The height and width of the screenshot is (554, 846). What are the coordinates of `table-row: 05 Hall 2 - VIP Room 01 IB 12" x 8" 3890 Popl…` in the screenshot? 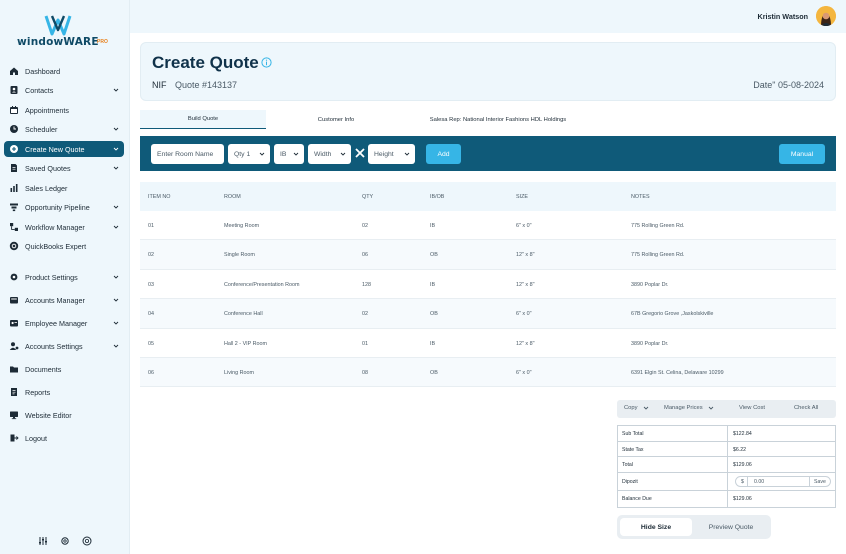 It's located at (488, 343).